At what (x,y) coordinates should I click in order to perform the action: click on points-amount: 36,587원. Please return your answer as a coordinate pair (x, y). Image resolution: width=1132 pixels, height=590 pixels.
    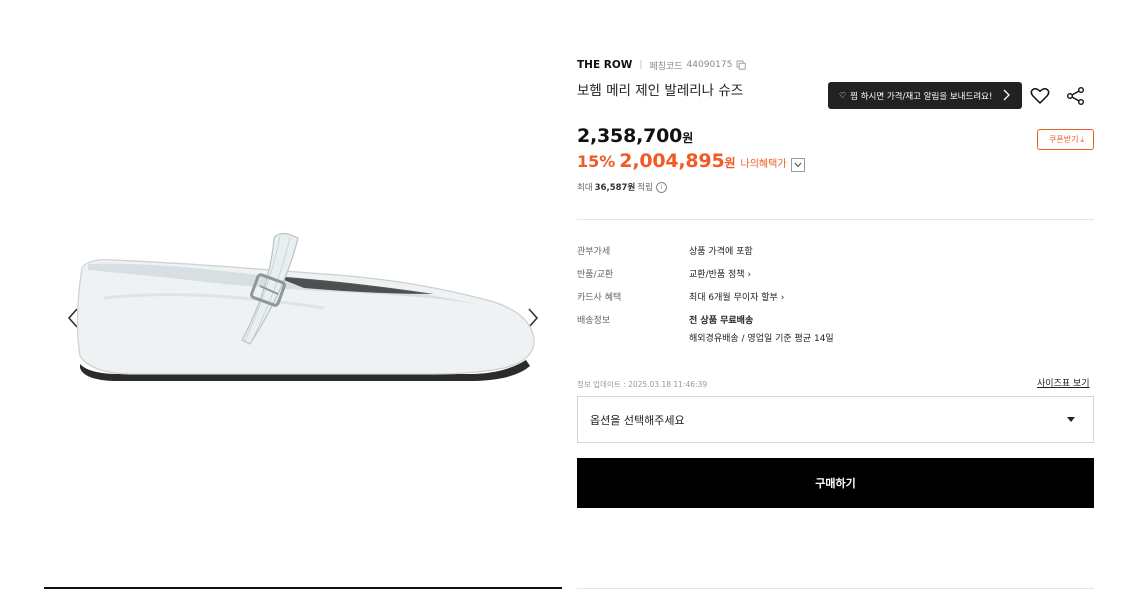
    Looking at the image, I should click on (615, 188).